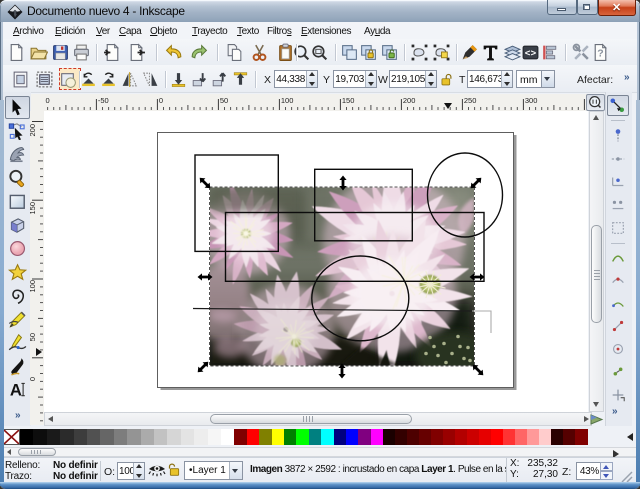  I want to click on svg-text: 250, so click(470, 100).